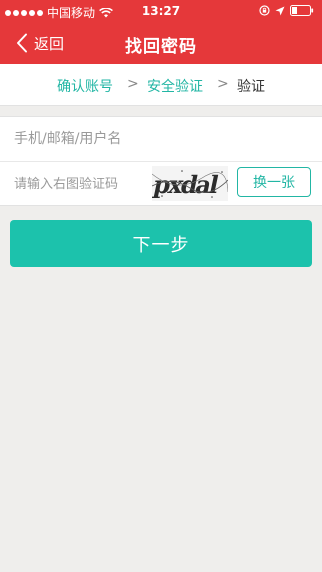 The height and width of the screenshot is (572, 322). I want to click on status-bar: 中国移动 13:27, so click(161, 11).